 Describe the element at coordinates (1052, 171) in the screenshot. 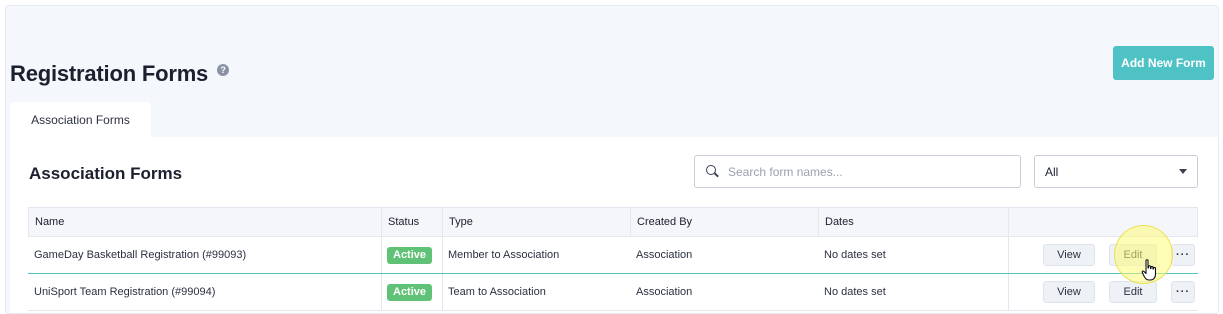

I see `status-filter-value: All` at that location.